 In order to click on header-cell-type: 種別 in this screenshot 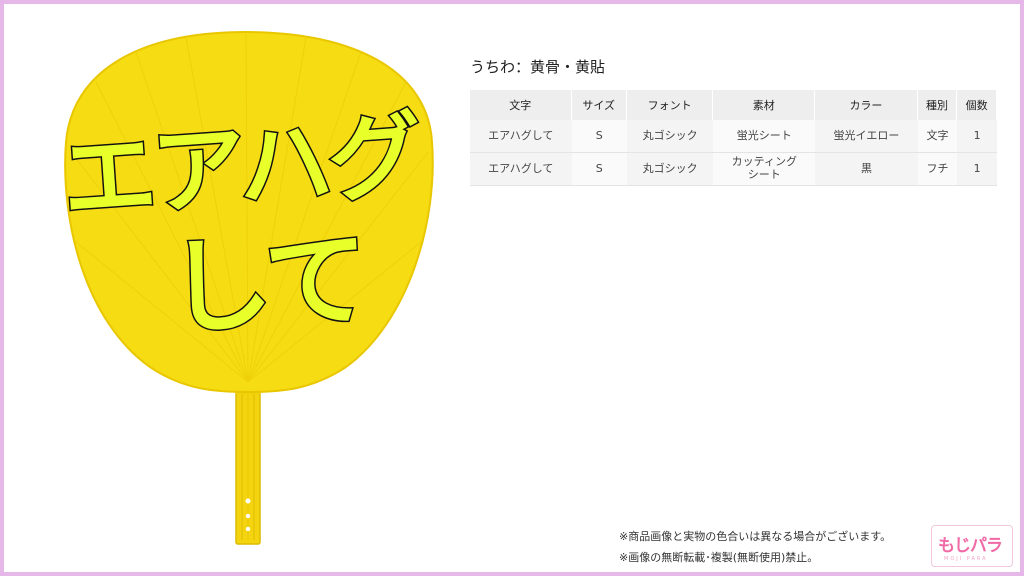, I will do `click(937, 105)`.